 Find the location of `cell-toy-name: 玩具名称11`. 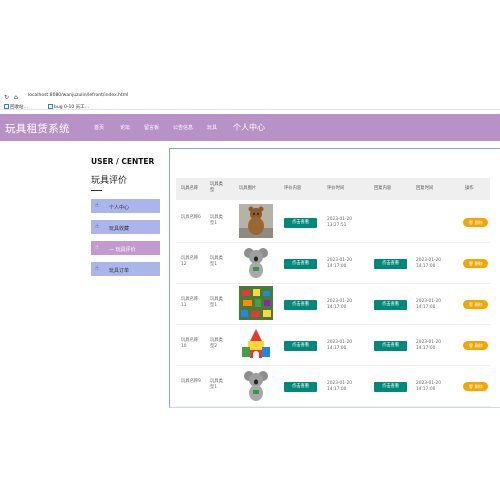

cell-toy-name: 玩具名称11 is located at coordinates (190, 302).